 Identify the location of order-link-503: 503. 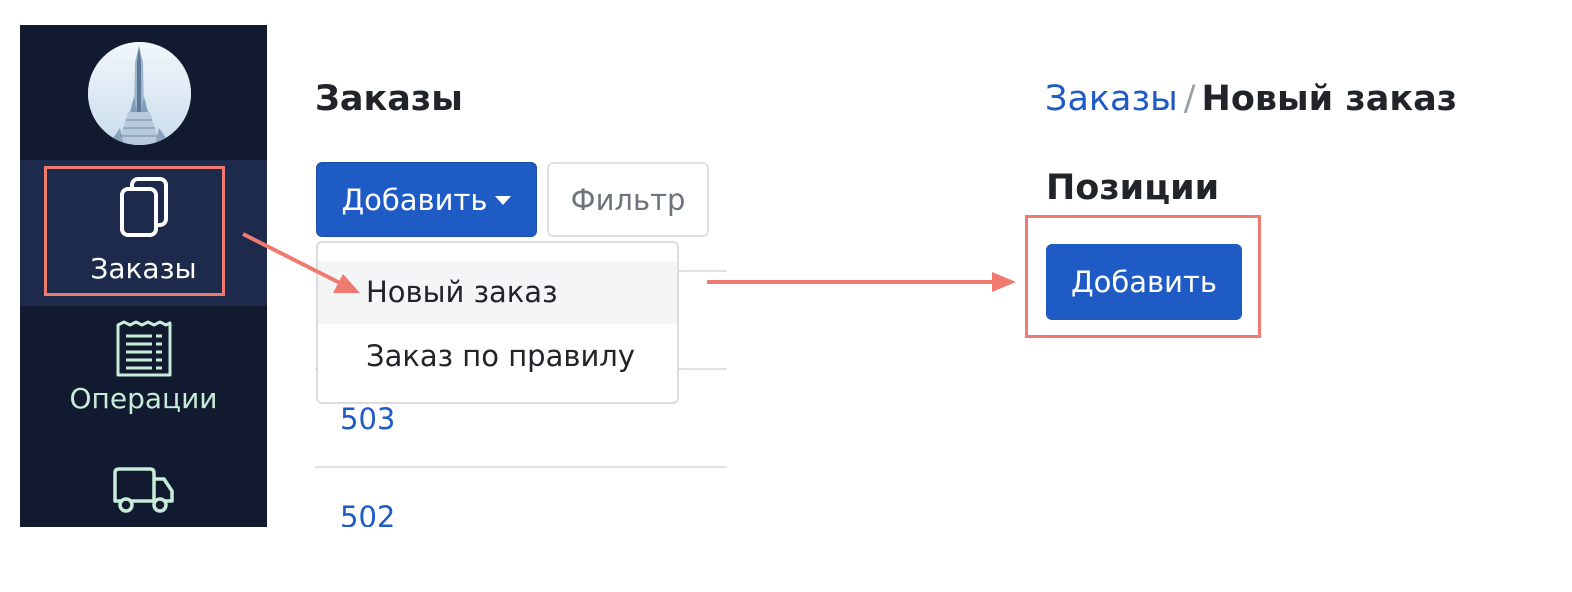
(367, 419).